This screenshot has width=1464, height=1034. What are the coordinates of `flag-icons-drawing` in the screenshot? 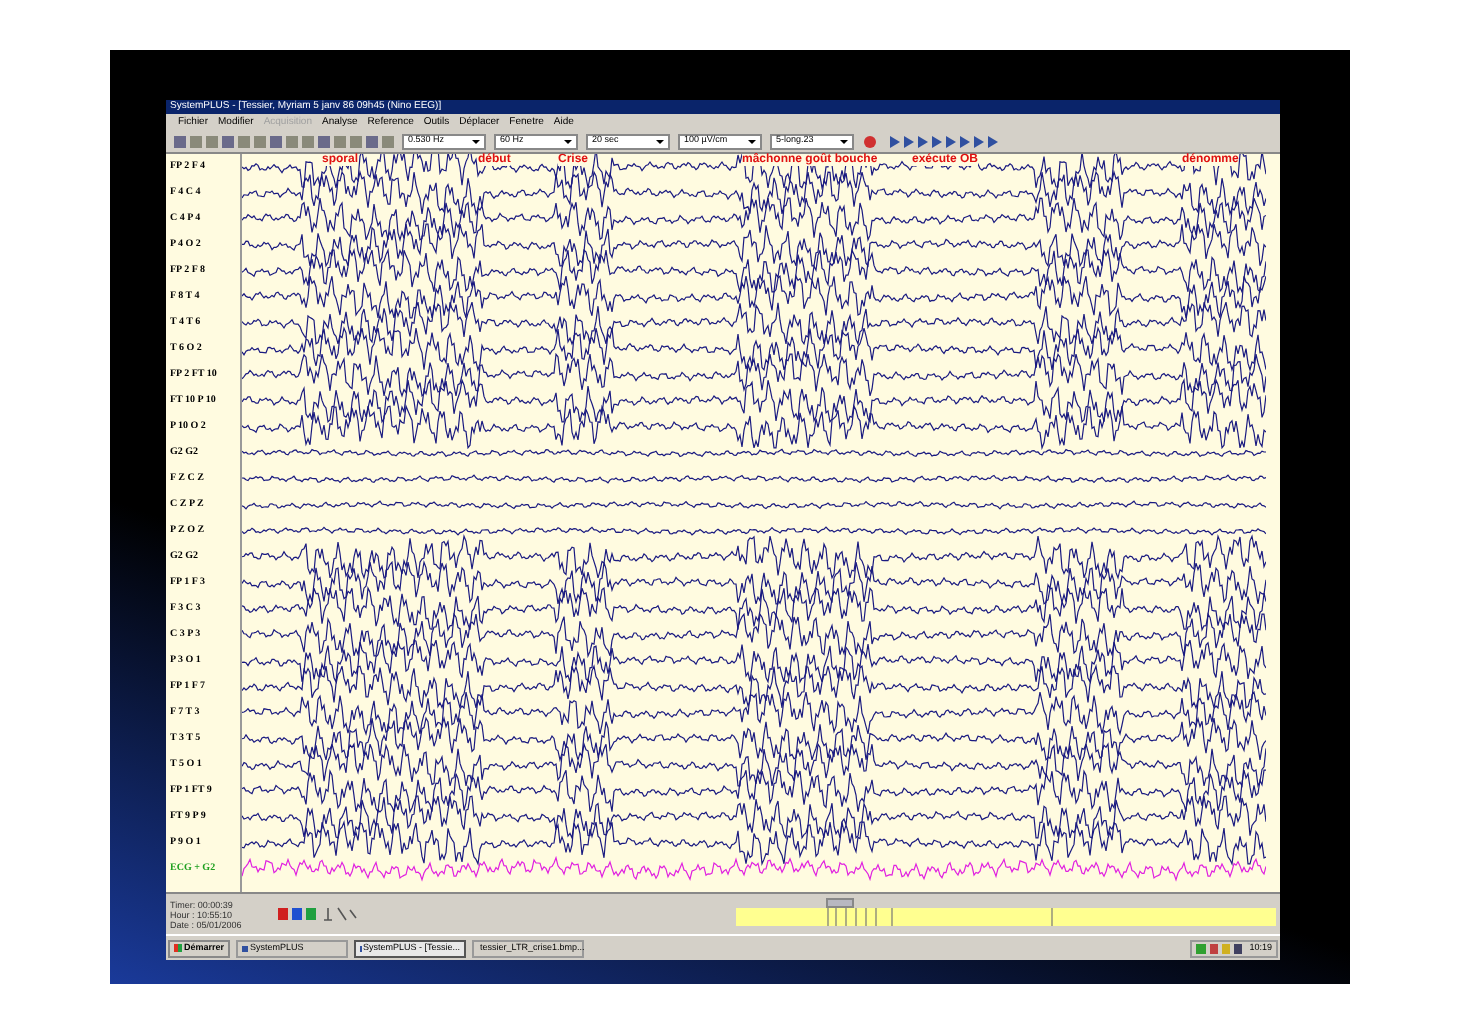 It's located at (318, 914).